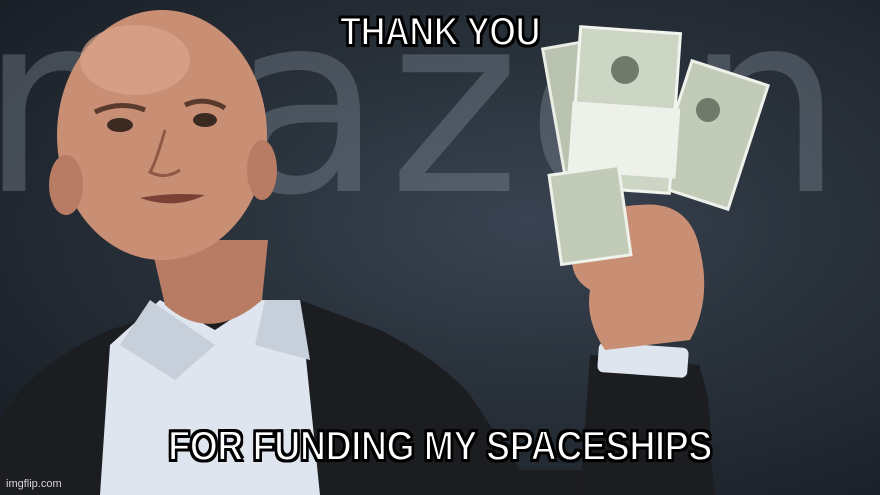 This screenshot has width=880, height=495. I want to click on ear-left, so click(66, 185).